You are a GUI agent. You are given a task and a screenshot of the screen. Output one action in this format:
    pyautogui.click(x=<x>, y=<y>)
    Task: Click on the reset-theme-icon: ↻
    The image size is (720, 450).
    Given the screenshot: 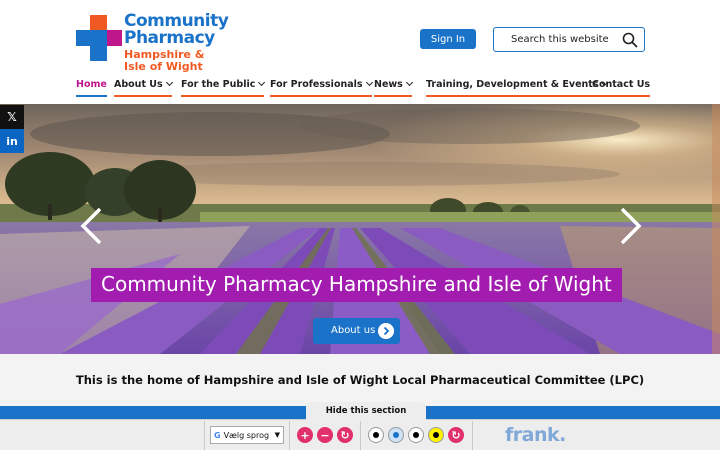 What is the action you would take?
    pyautogui.click(x=456, y=435)
    